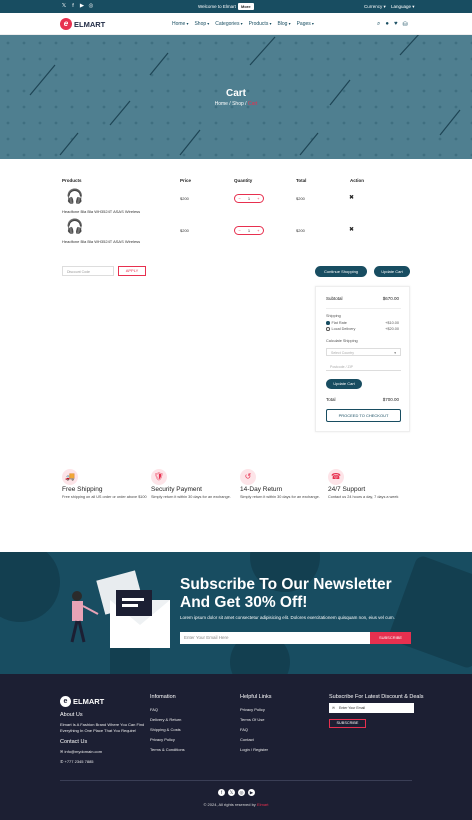 This screenshot has width=472, height=820. What do you see at coordinates (387, 24) in the screenshot?
I see `user-icon: ●` at bounding box center [387, 24].